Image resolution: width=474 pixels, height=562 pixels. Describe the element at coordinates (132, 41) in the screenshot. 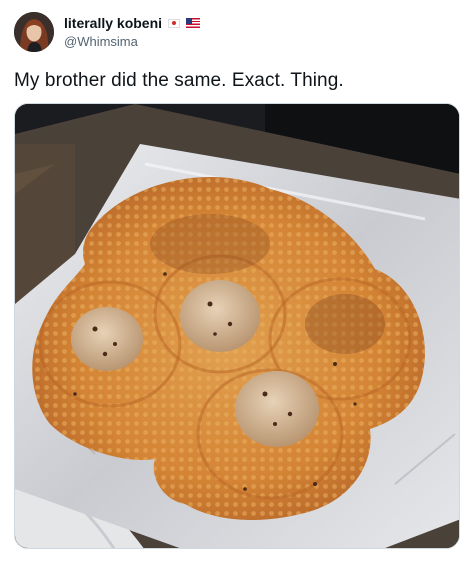

I see `user-handle: @Whimsima` at that location.